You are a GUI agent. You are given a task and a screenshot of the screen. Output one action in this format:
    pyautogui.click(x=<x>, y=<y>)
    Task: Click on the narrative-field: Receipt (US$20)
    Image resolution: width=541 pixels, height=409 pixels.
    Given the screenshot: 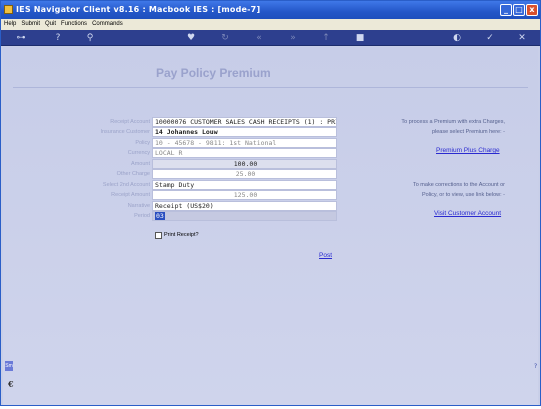 What is the action you would take?
    pyautogui.click(x=244, y=206)
    